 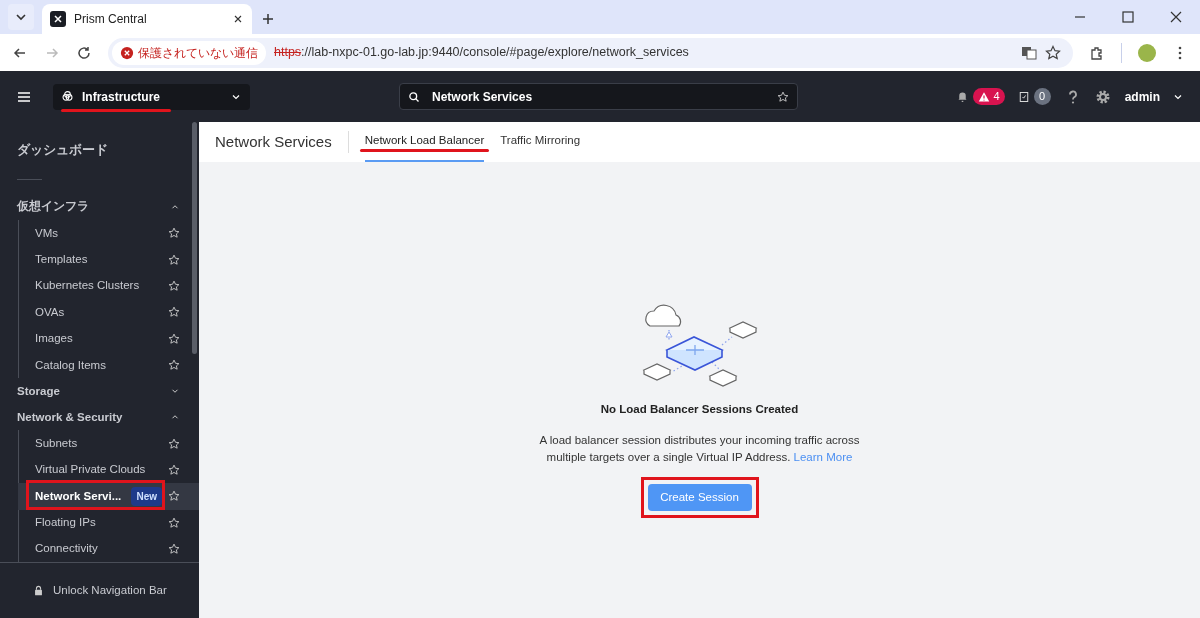 I want to click on sidebar-item: Kubernetes Clusters, so click(x=108, y=286).